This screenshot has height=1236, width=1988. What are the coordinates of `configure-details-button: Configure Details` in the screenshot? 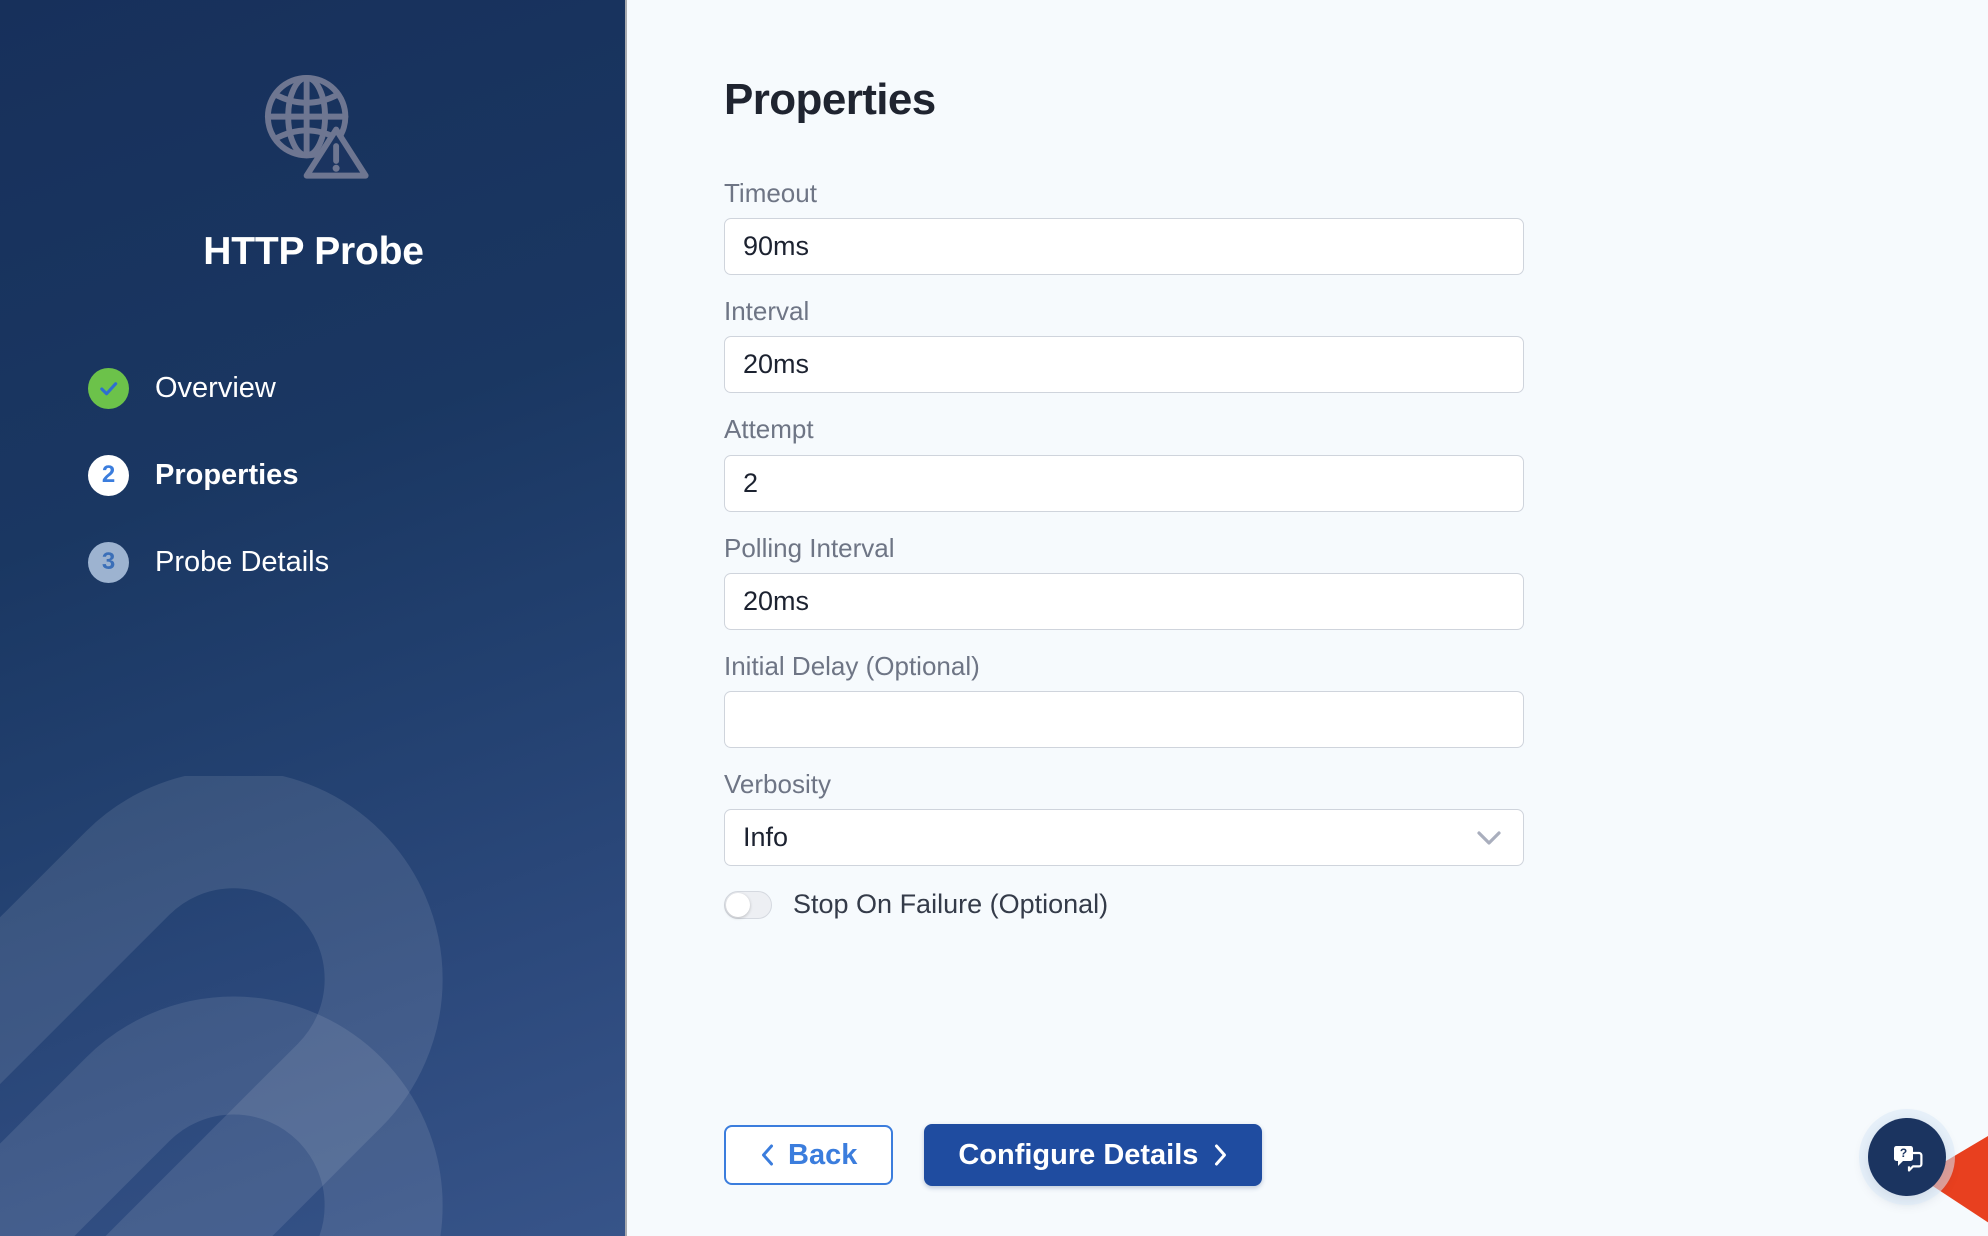 It's located at (1093, 1155).